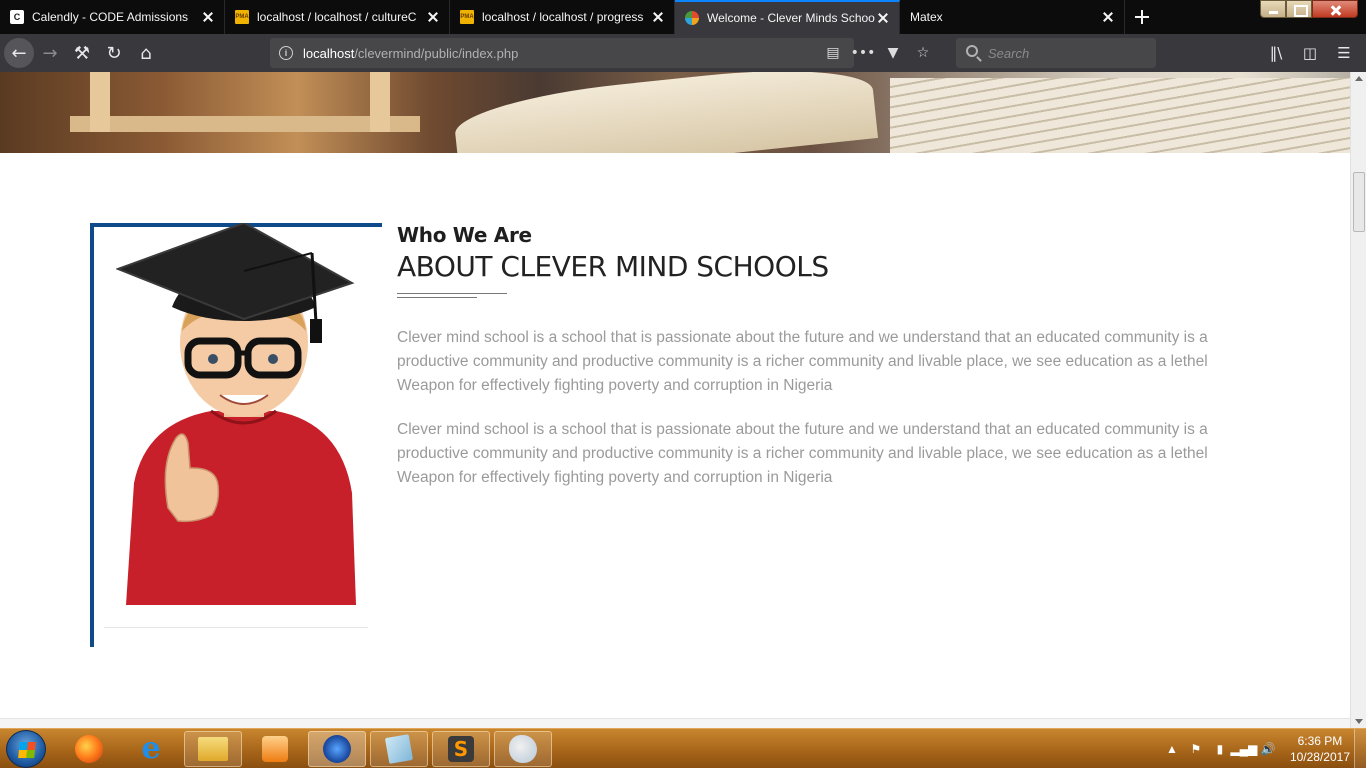 The width and height of the screenshot is (1366, 769). I want to click on search-box: Search, so click(1056, 53).